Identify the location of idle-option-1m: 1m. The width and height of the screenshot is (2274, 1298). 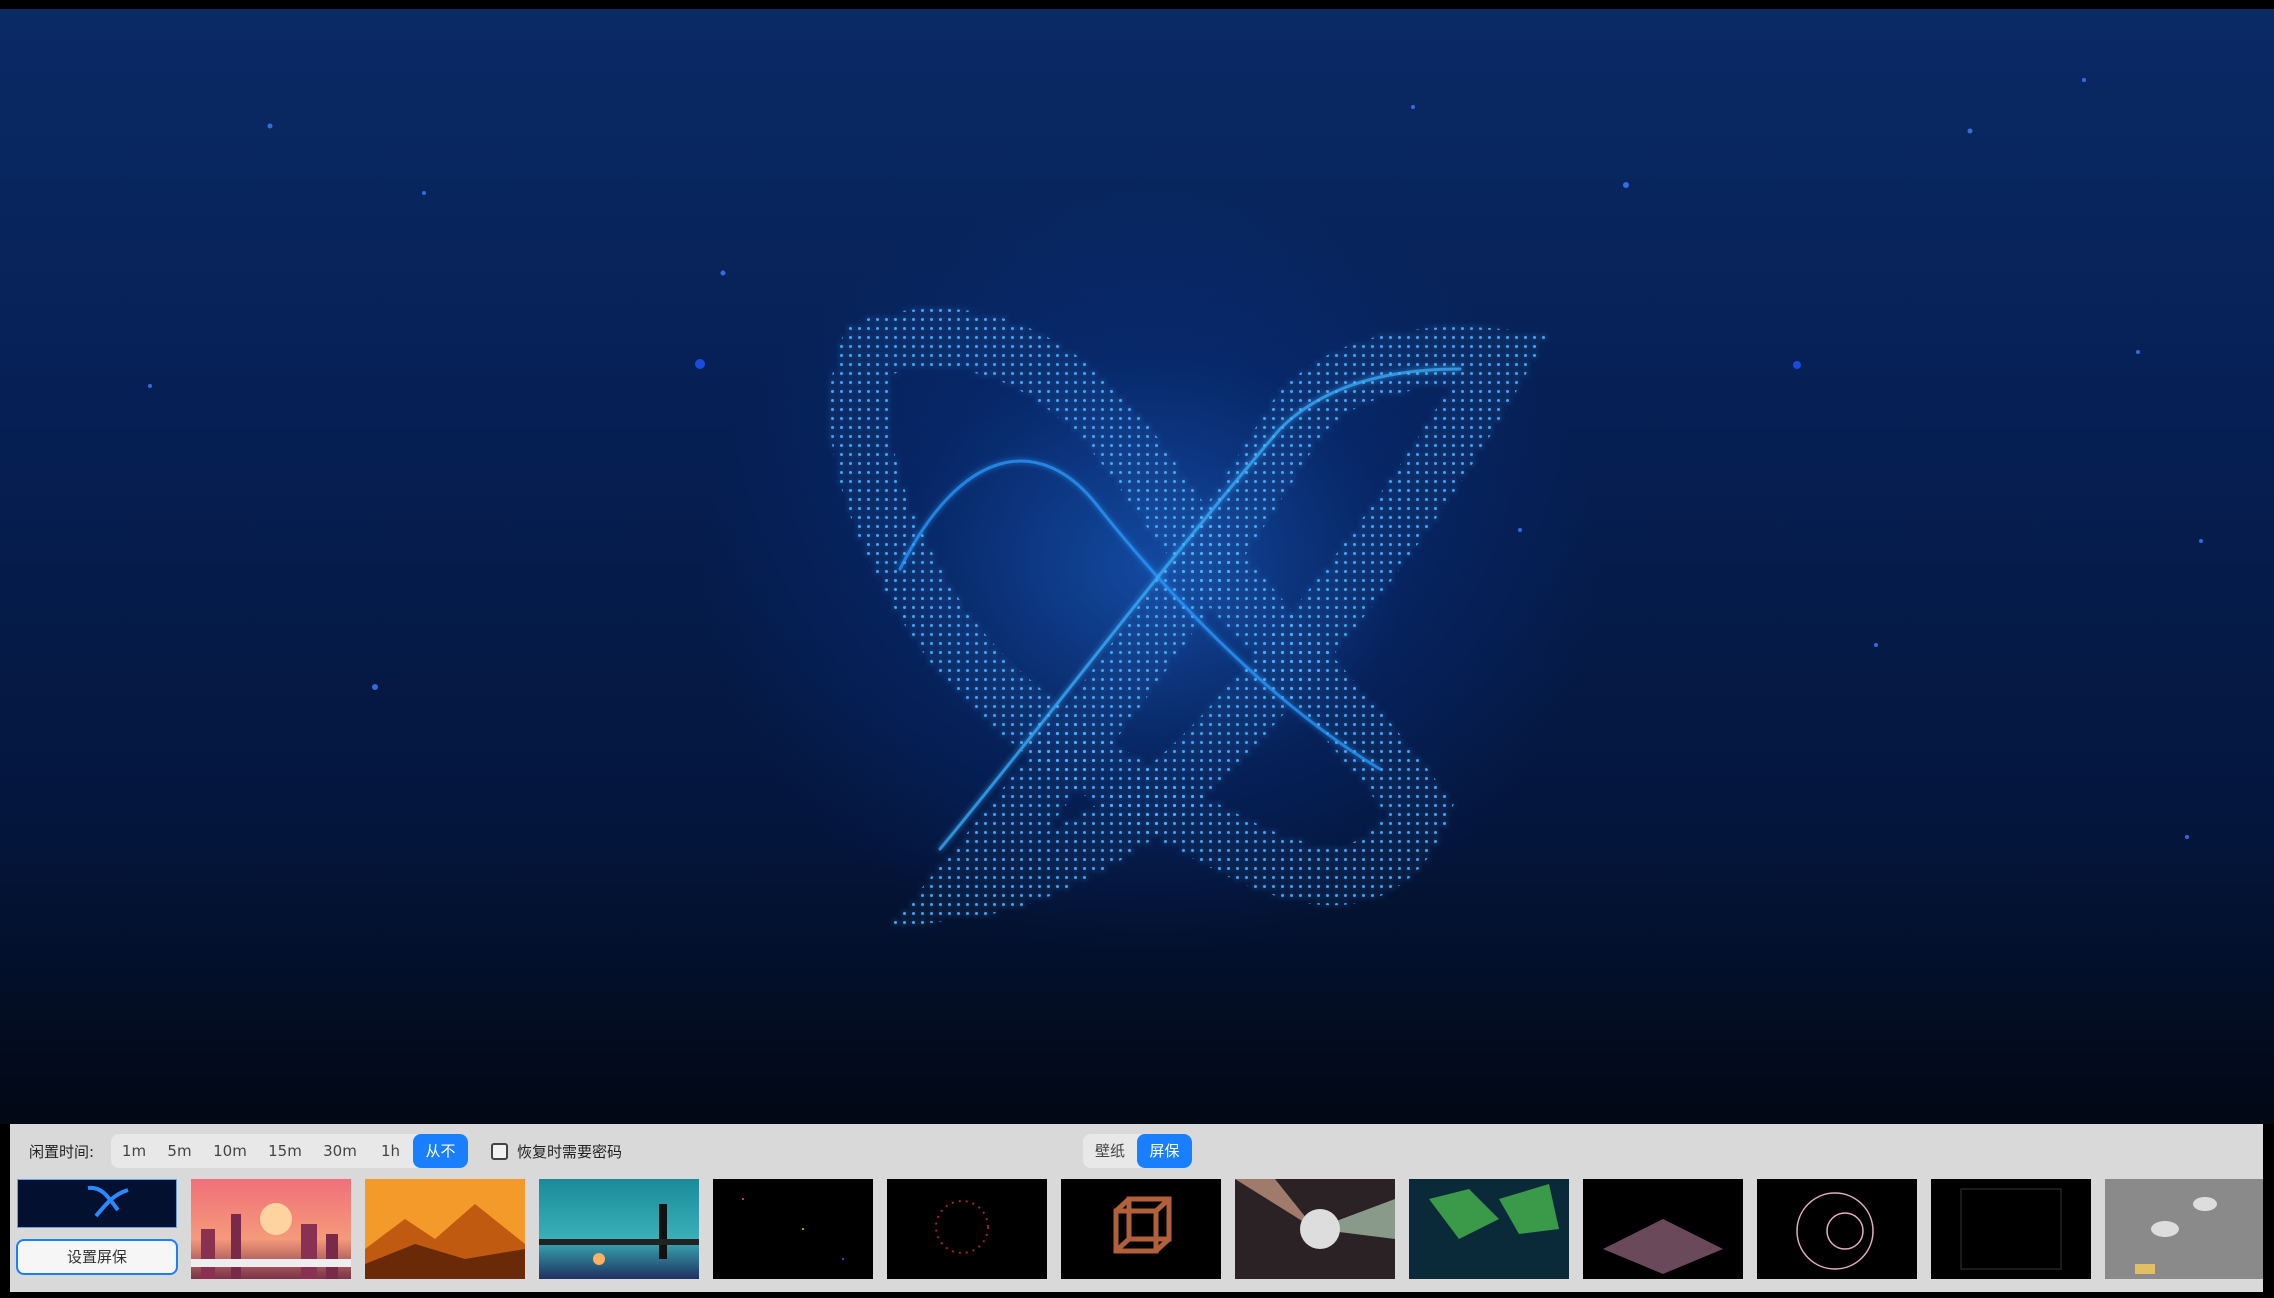
(134, 1151).